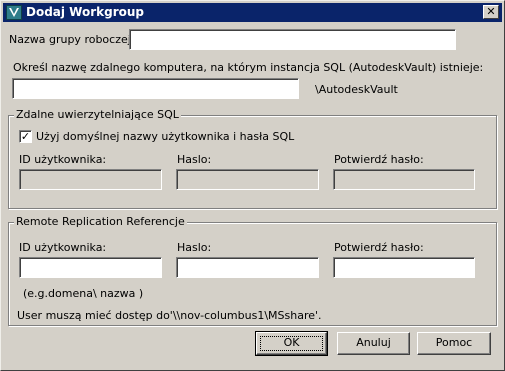 This screenshot has width=505, height=371. What do you see at coordinates (97, 114) in the screenshot?
I see `sql-auth-legend: Zdalne uwierzytelniające SQL` at bounding box center [97, 114].